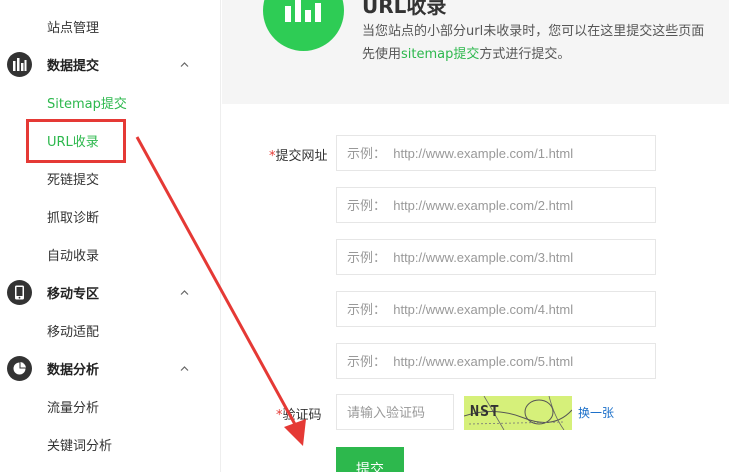  I want to click on highlight-box, so click(76, 141).